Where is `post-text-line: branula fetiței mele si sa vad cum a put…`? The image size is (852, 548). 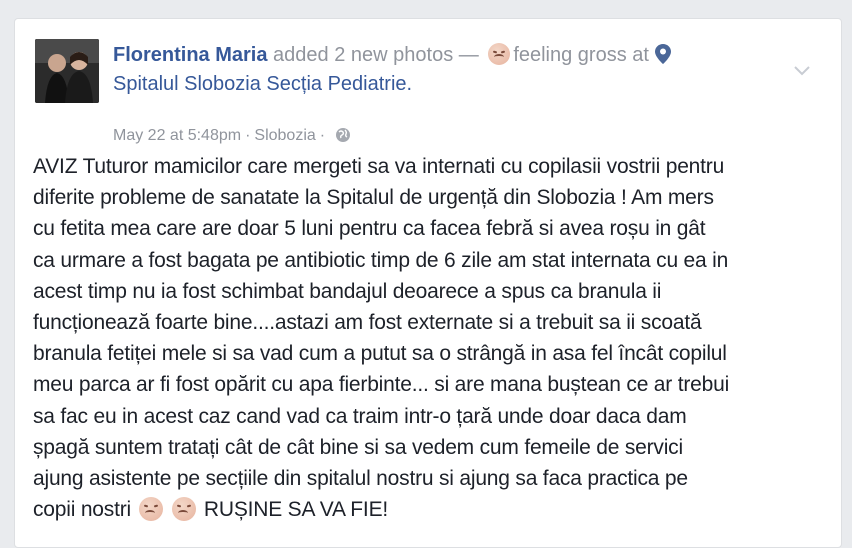
post-text-line: branula fetiței mele si sa vad cum a put… is located at coordinates (380, 354).